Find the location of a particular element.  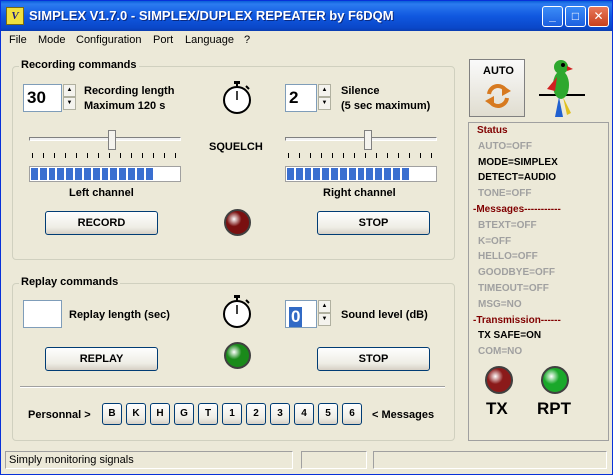

minimize-button: _ is located at coordinates (552, 16).